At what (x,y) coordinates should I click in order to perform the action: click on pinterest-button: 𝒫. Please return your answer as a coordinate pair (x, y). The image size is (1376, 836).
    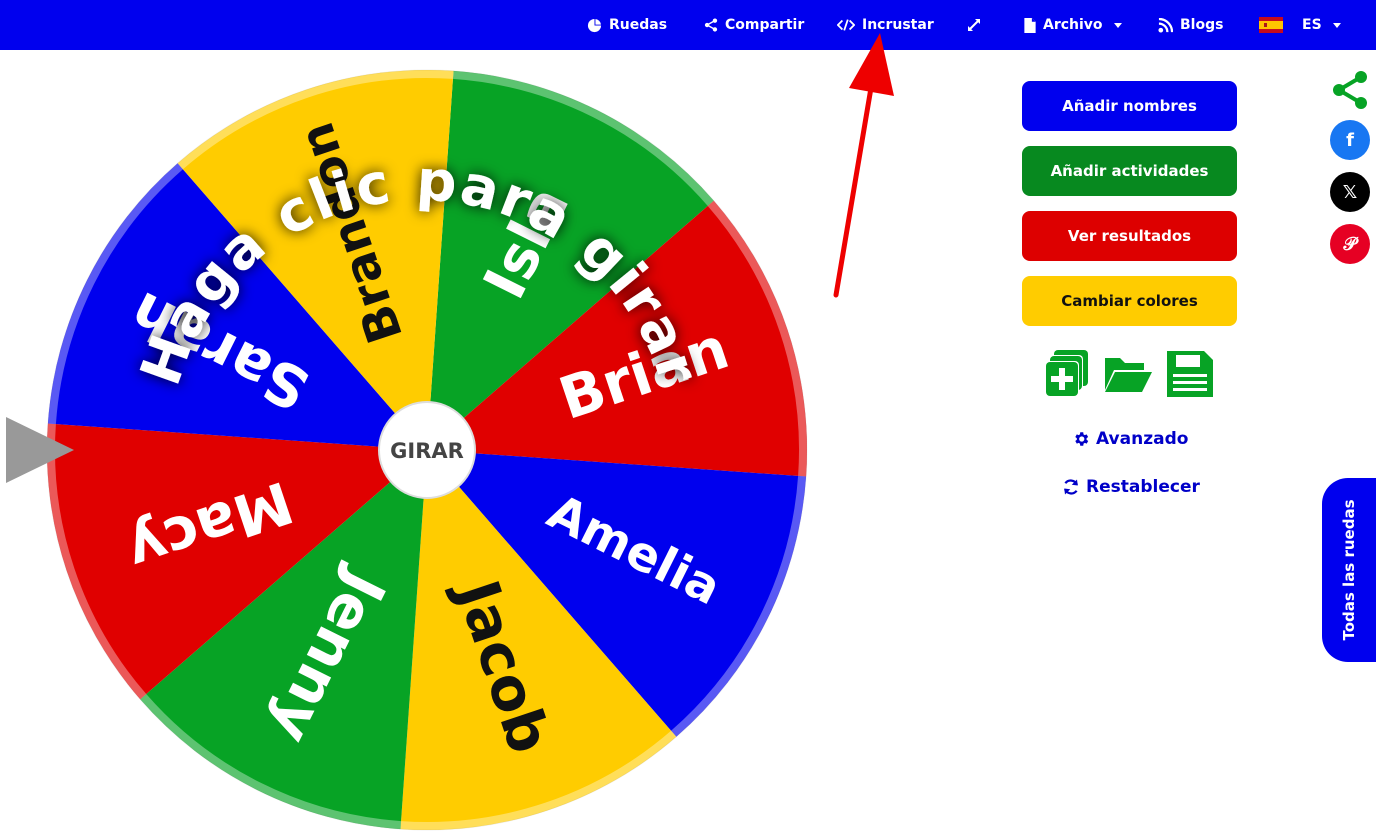
    Looking at the image, I should click on (1350, 244).